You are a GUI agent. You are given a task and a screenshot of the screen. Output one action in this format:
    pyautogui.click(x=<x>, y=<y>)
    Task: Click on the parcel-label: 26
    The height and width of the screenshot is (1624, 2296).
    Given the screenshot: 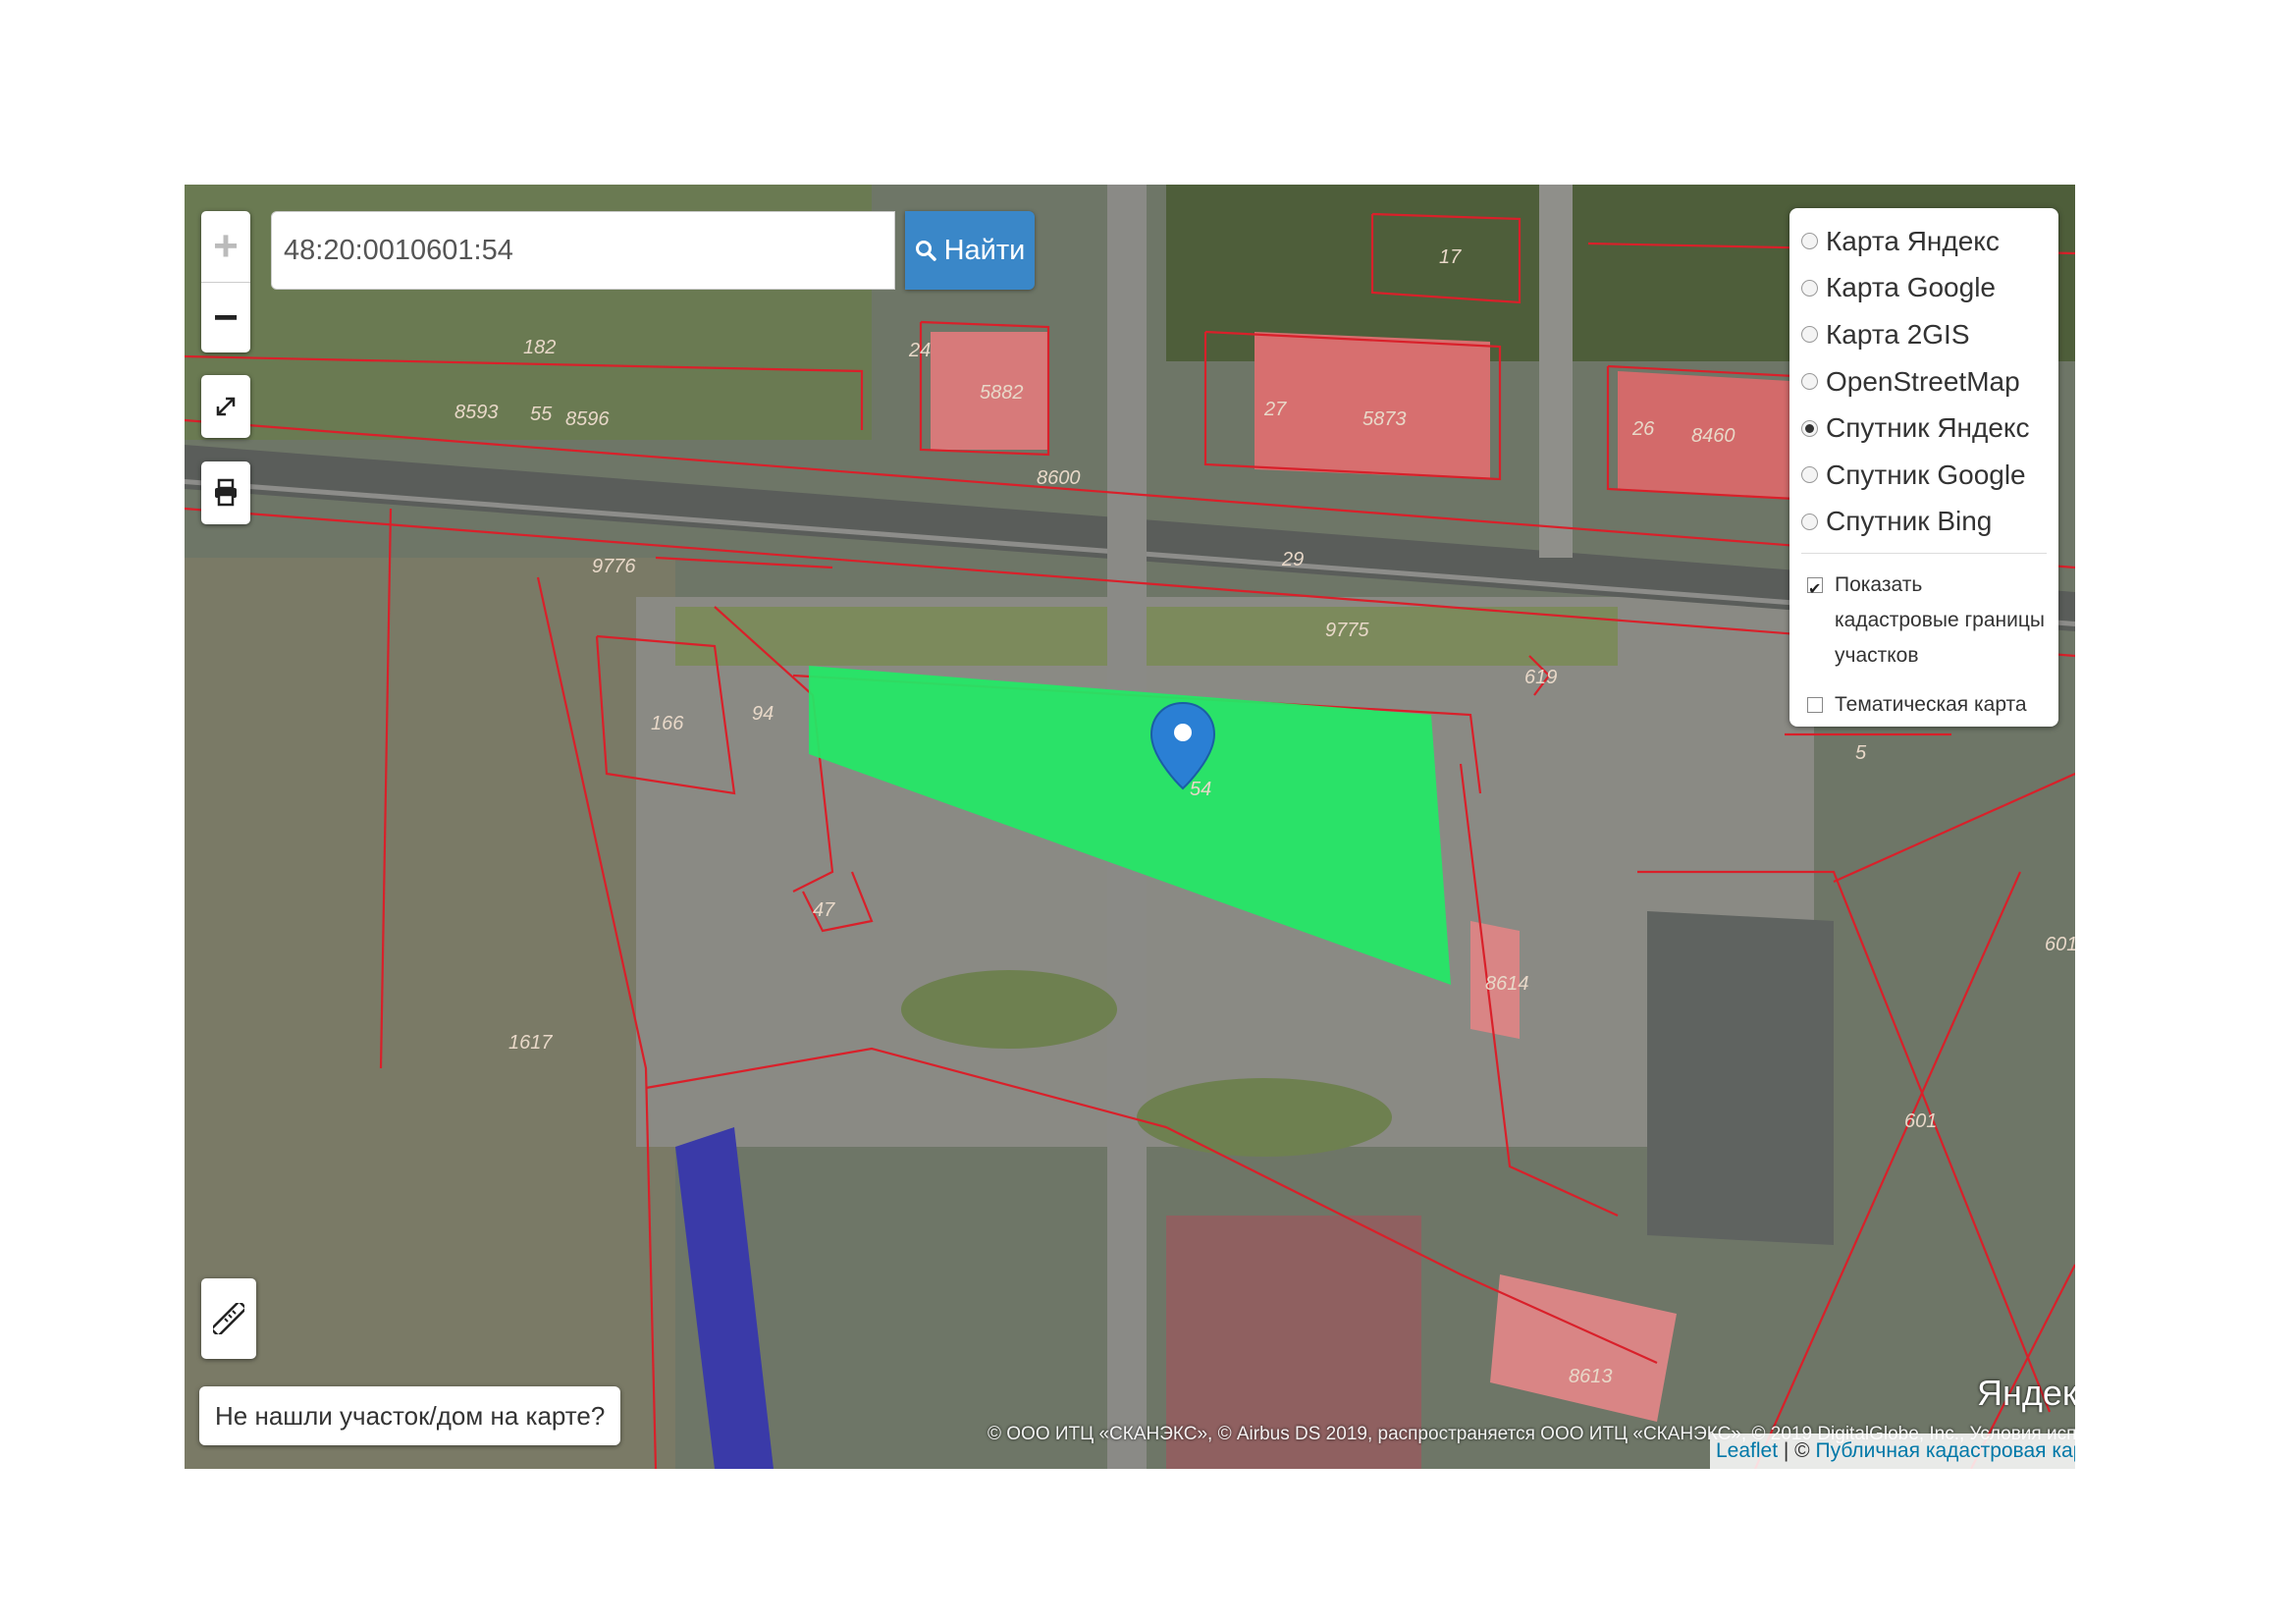 What is the action you would take?
    pyautogui.click(x=1643, y=429)
    